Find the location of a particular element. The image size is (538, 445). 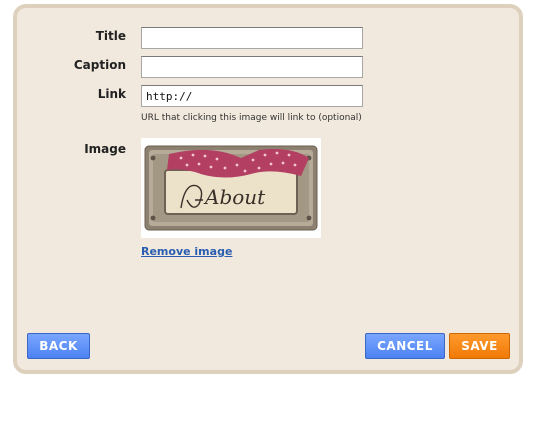

cancel-button: CANCEL is located at coordinates (405, 346).